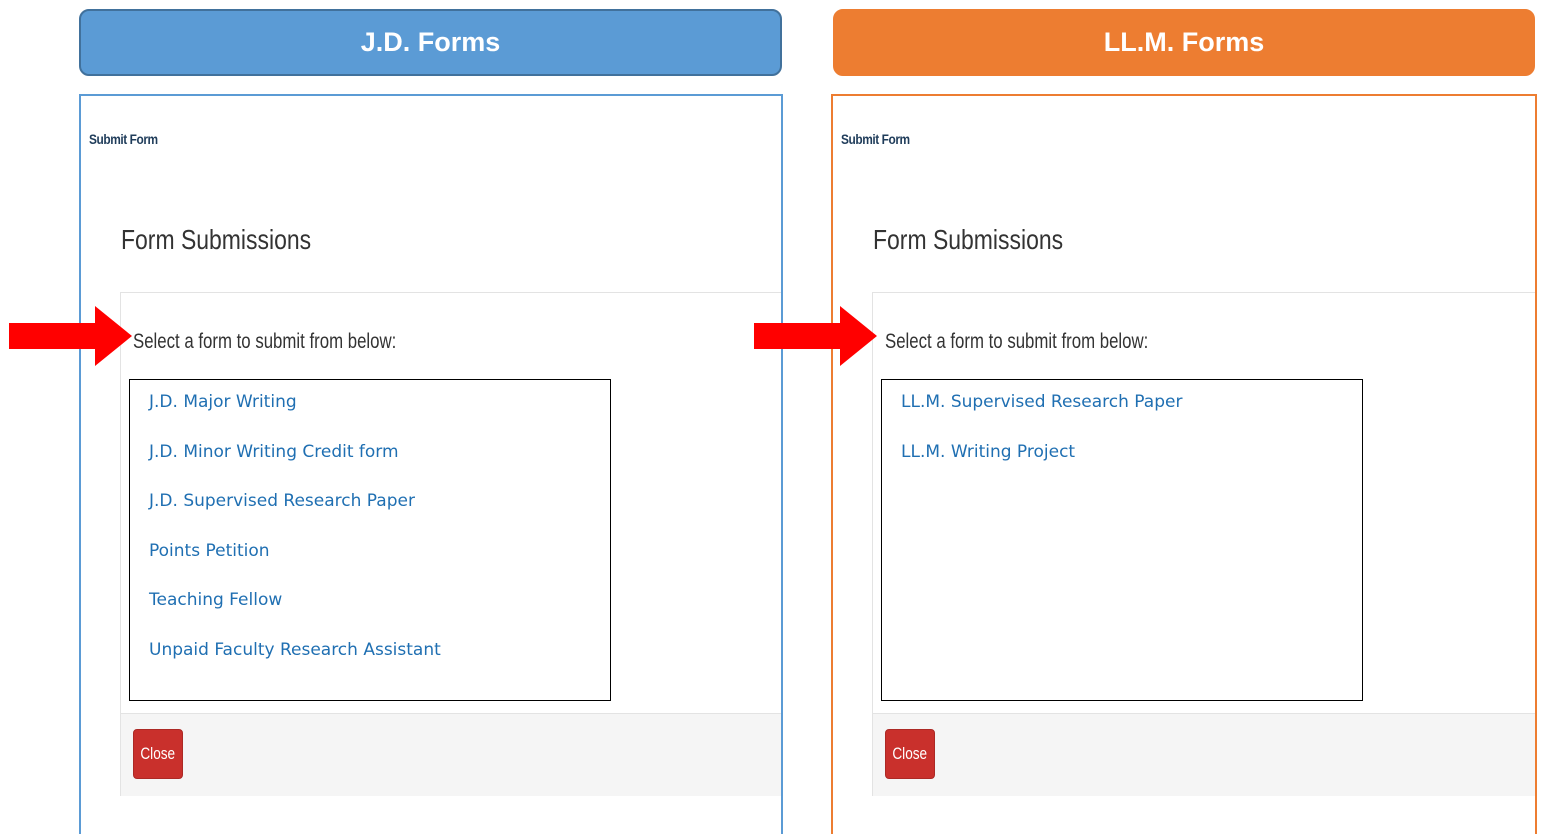 This screenshot has height=834, width=1542. What do you see at coordinates (1131, 467) in the screenshot?
I see `list-item: LL.M. Writing Project` at bounding box center [1131, 467].